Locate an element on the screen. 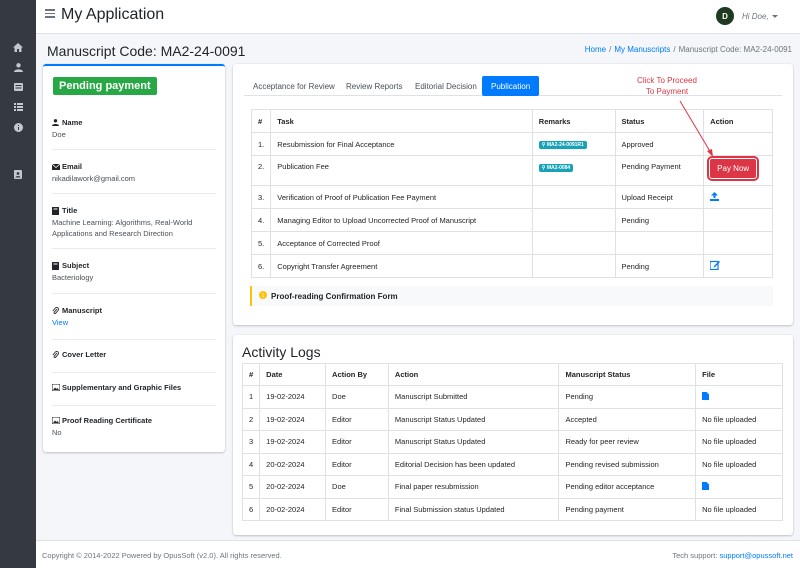  tab-publication: Publication is located at coordinates (511, 86).